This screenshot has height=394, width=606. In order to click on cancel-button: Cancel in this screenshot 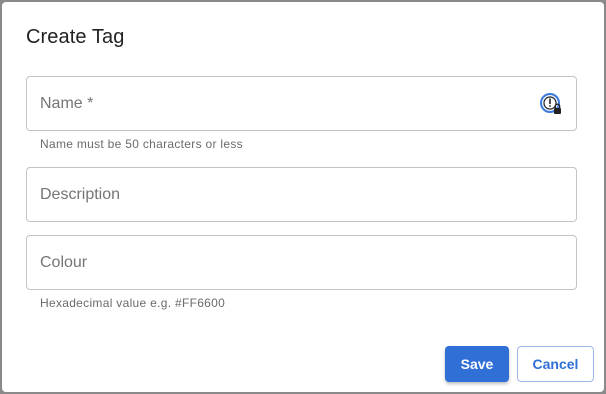, I will do `click(555, 364)`.